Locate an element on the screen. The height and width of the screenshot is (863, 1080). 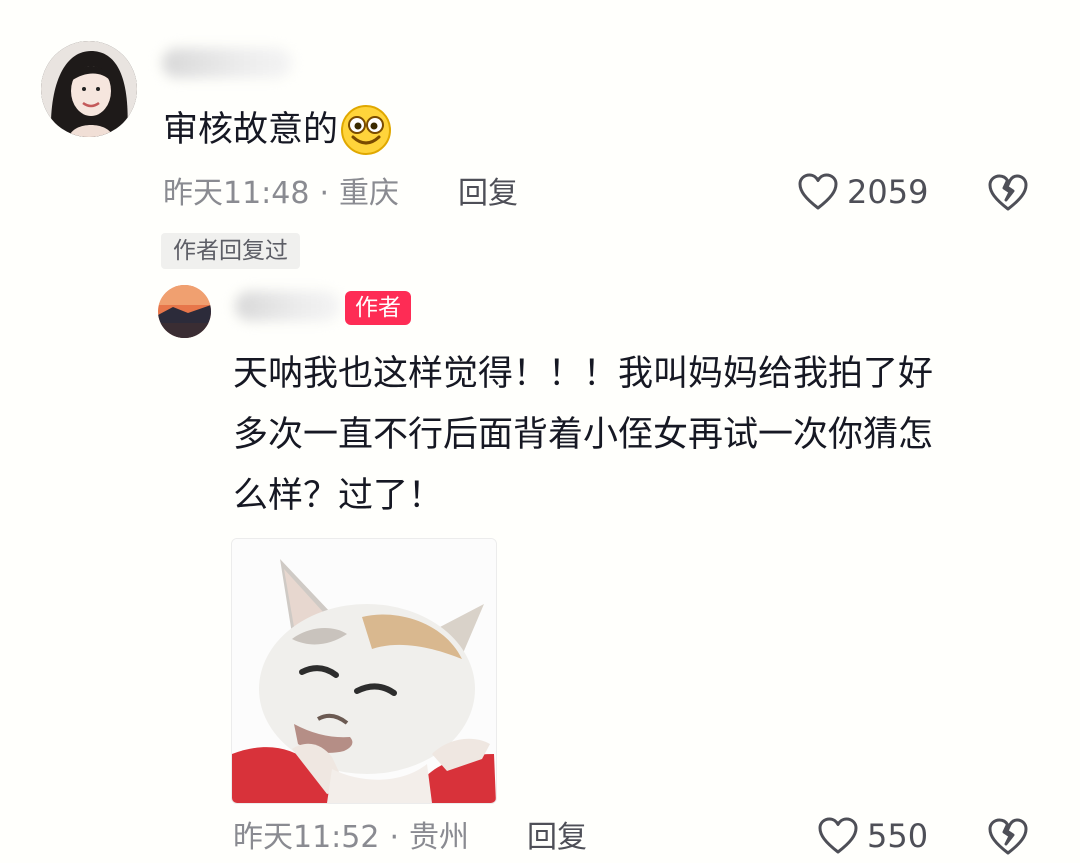
comment-reply-button: 回复 is located at coordinates (488, 194).